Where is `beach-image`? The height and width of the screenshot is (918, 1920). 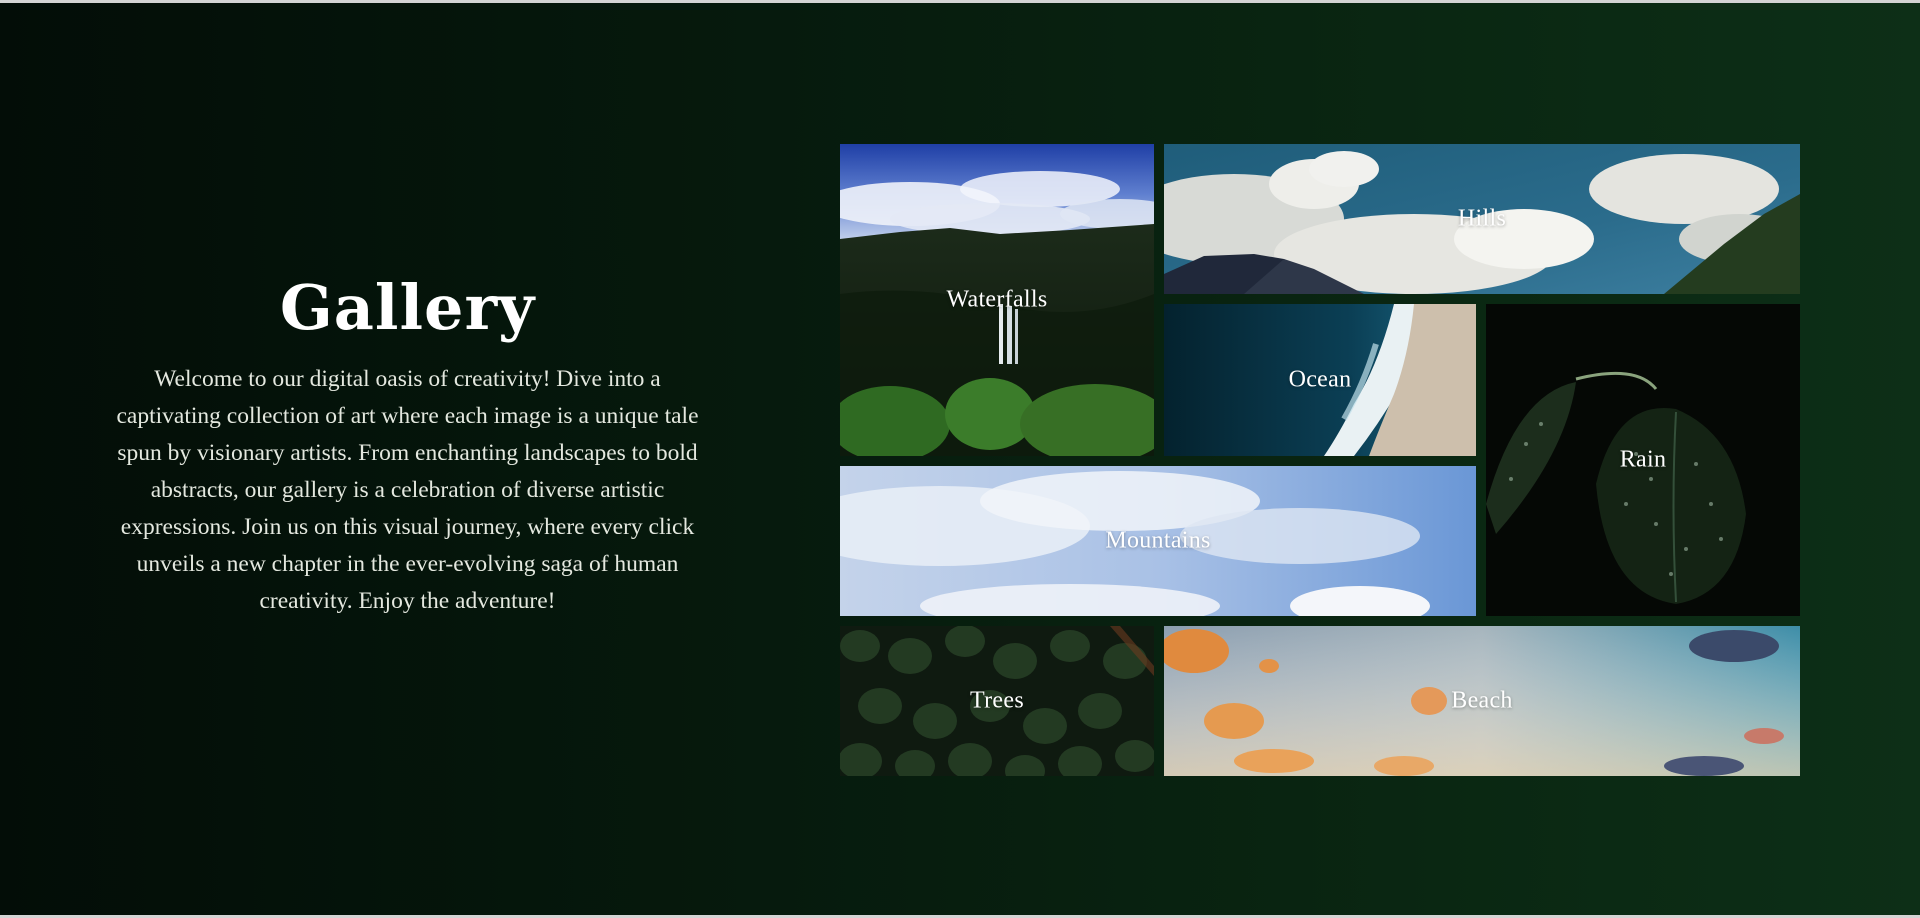 beach-image is located at coordinates (1482, 701).